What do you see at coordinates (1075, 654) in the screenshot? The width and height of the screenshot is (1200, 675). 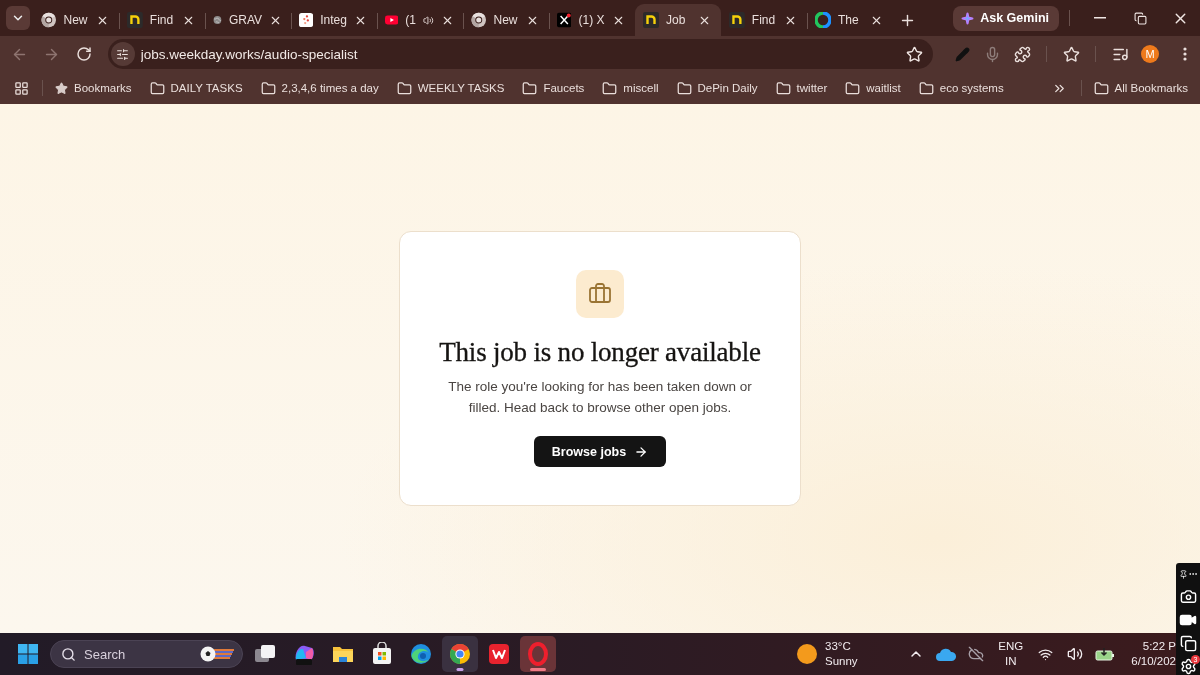 I see `speaker-icon` at bounding box center [1075, 654].